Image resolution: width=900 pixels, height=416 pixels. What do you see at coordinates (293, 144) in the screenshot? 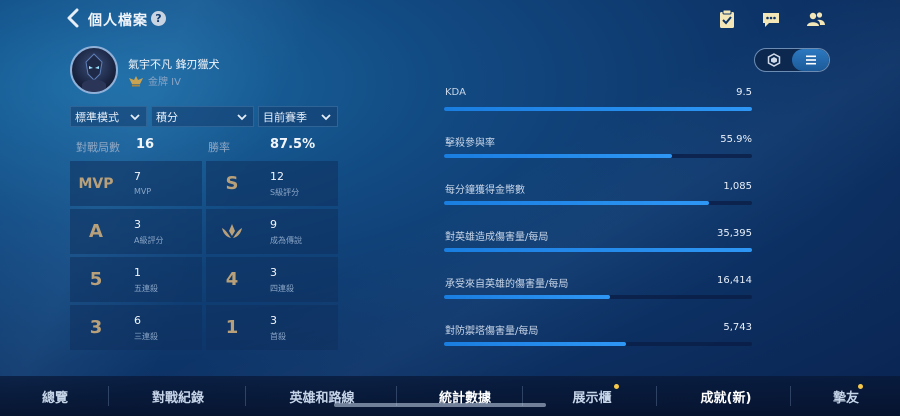
I see `winrate-value: 87.5%` at bounding box center [293, 144].